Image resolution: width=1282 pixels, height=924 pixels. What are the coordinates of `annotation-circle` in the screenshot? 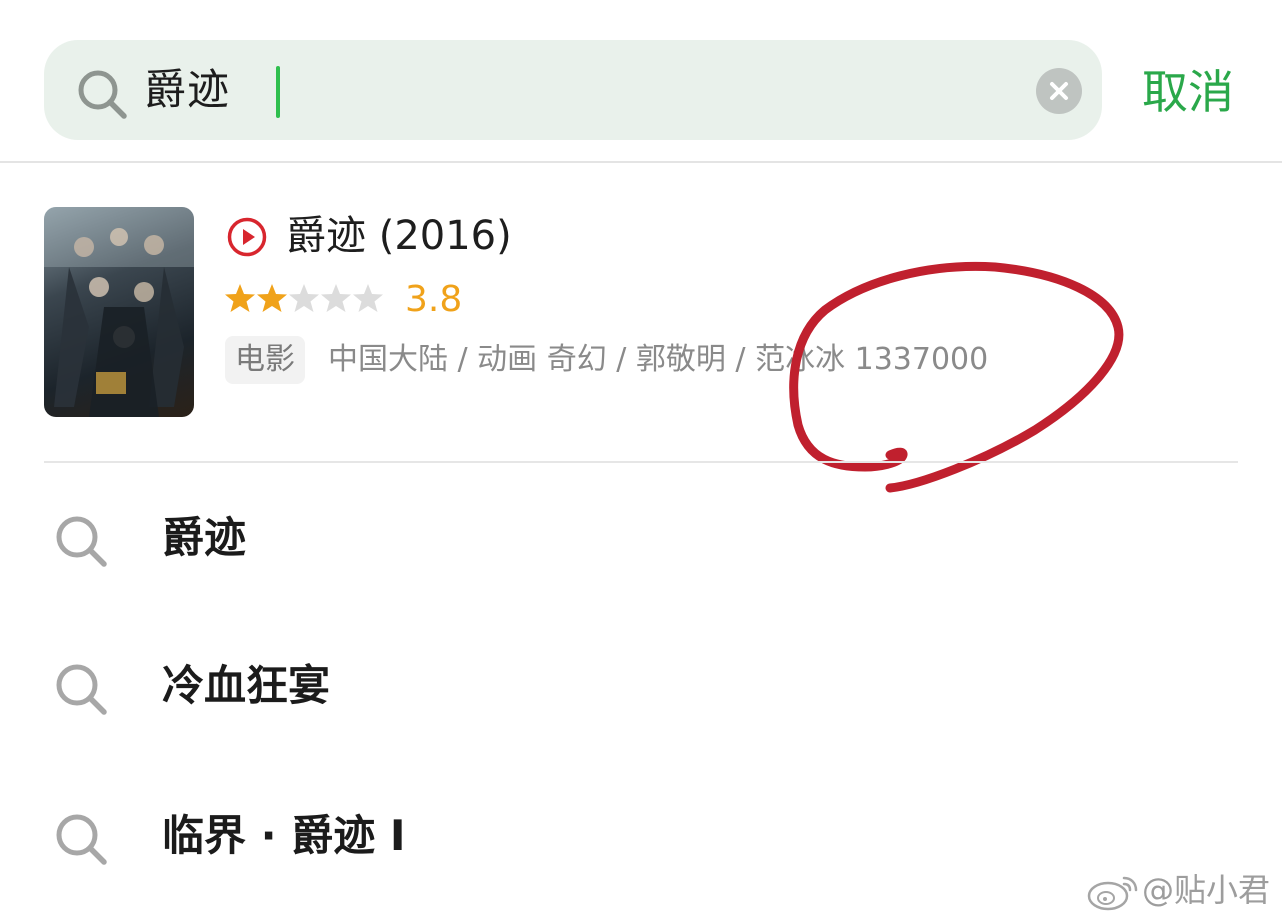 It's located at (956, 377).